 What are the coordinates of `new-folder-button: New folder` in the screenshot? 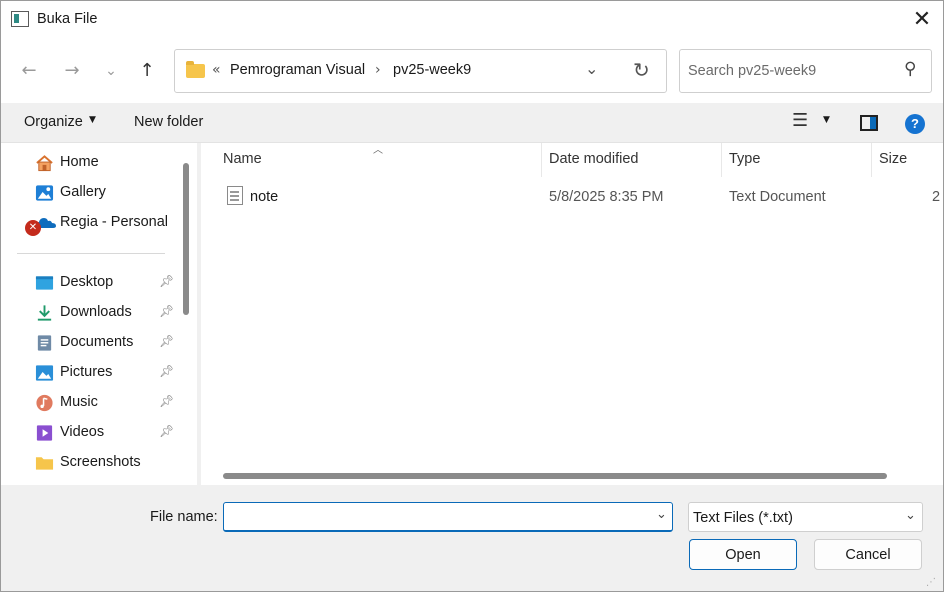 It's located at (168, 122).